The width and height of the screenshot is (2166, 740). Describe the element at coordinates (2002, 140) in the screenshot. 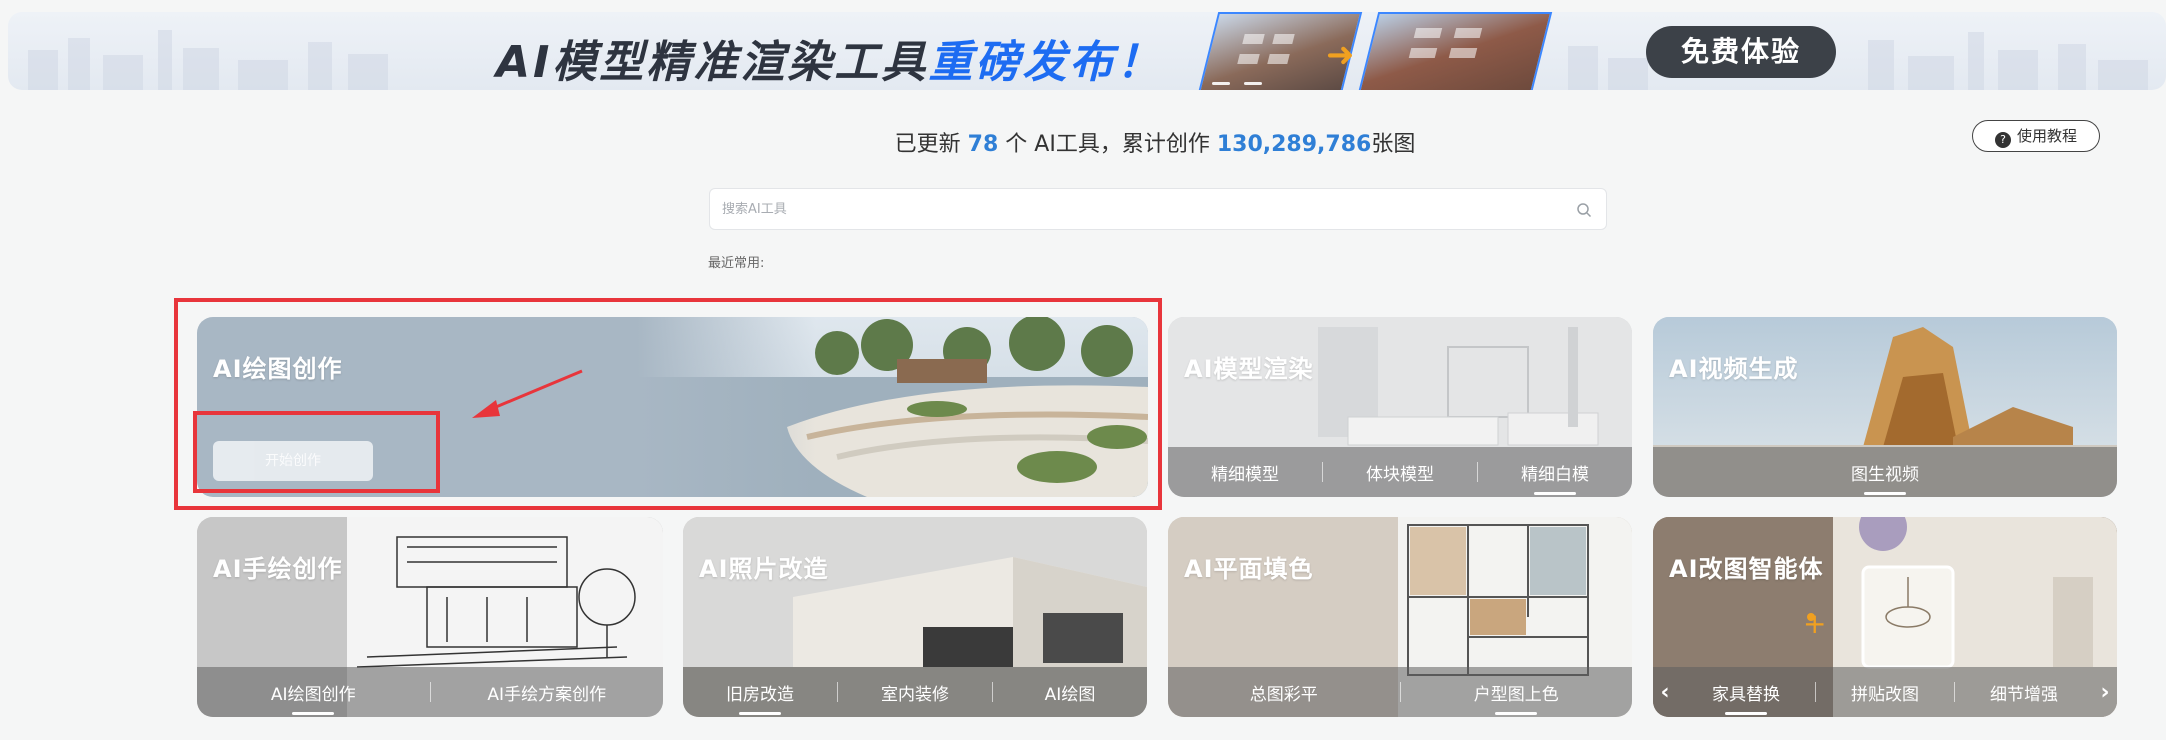

I see `question-icon: ?` at that location.